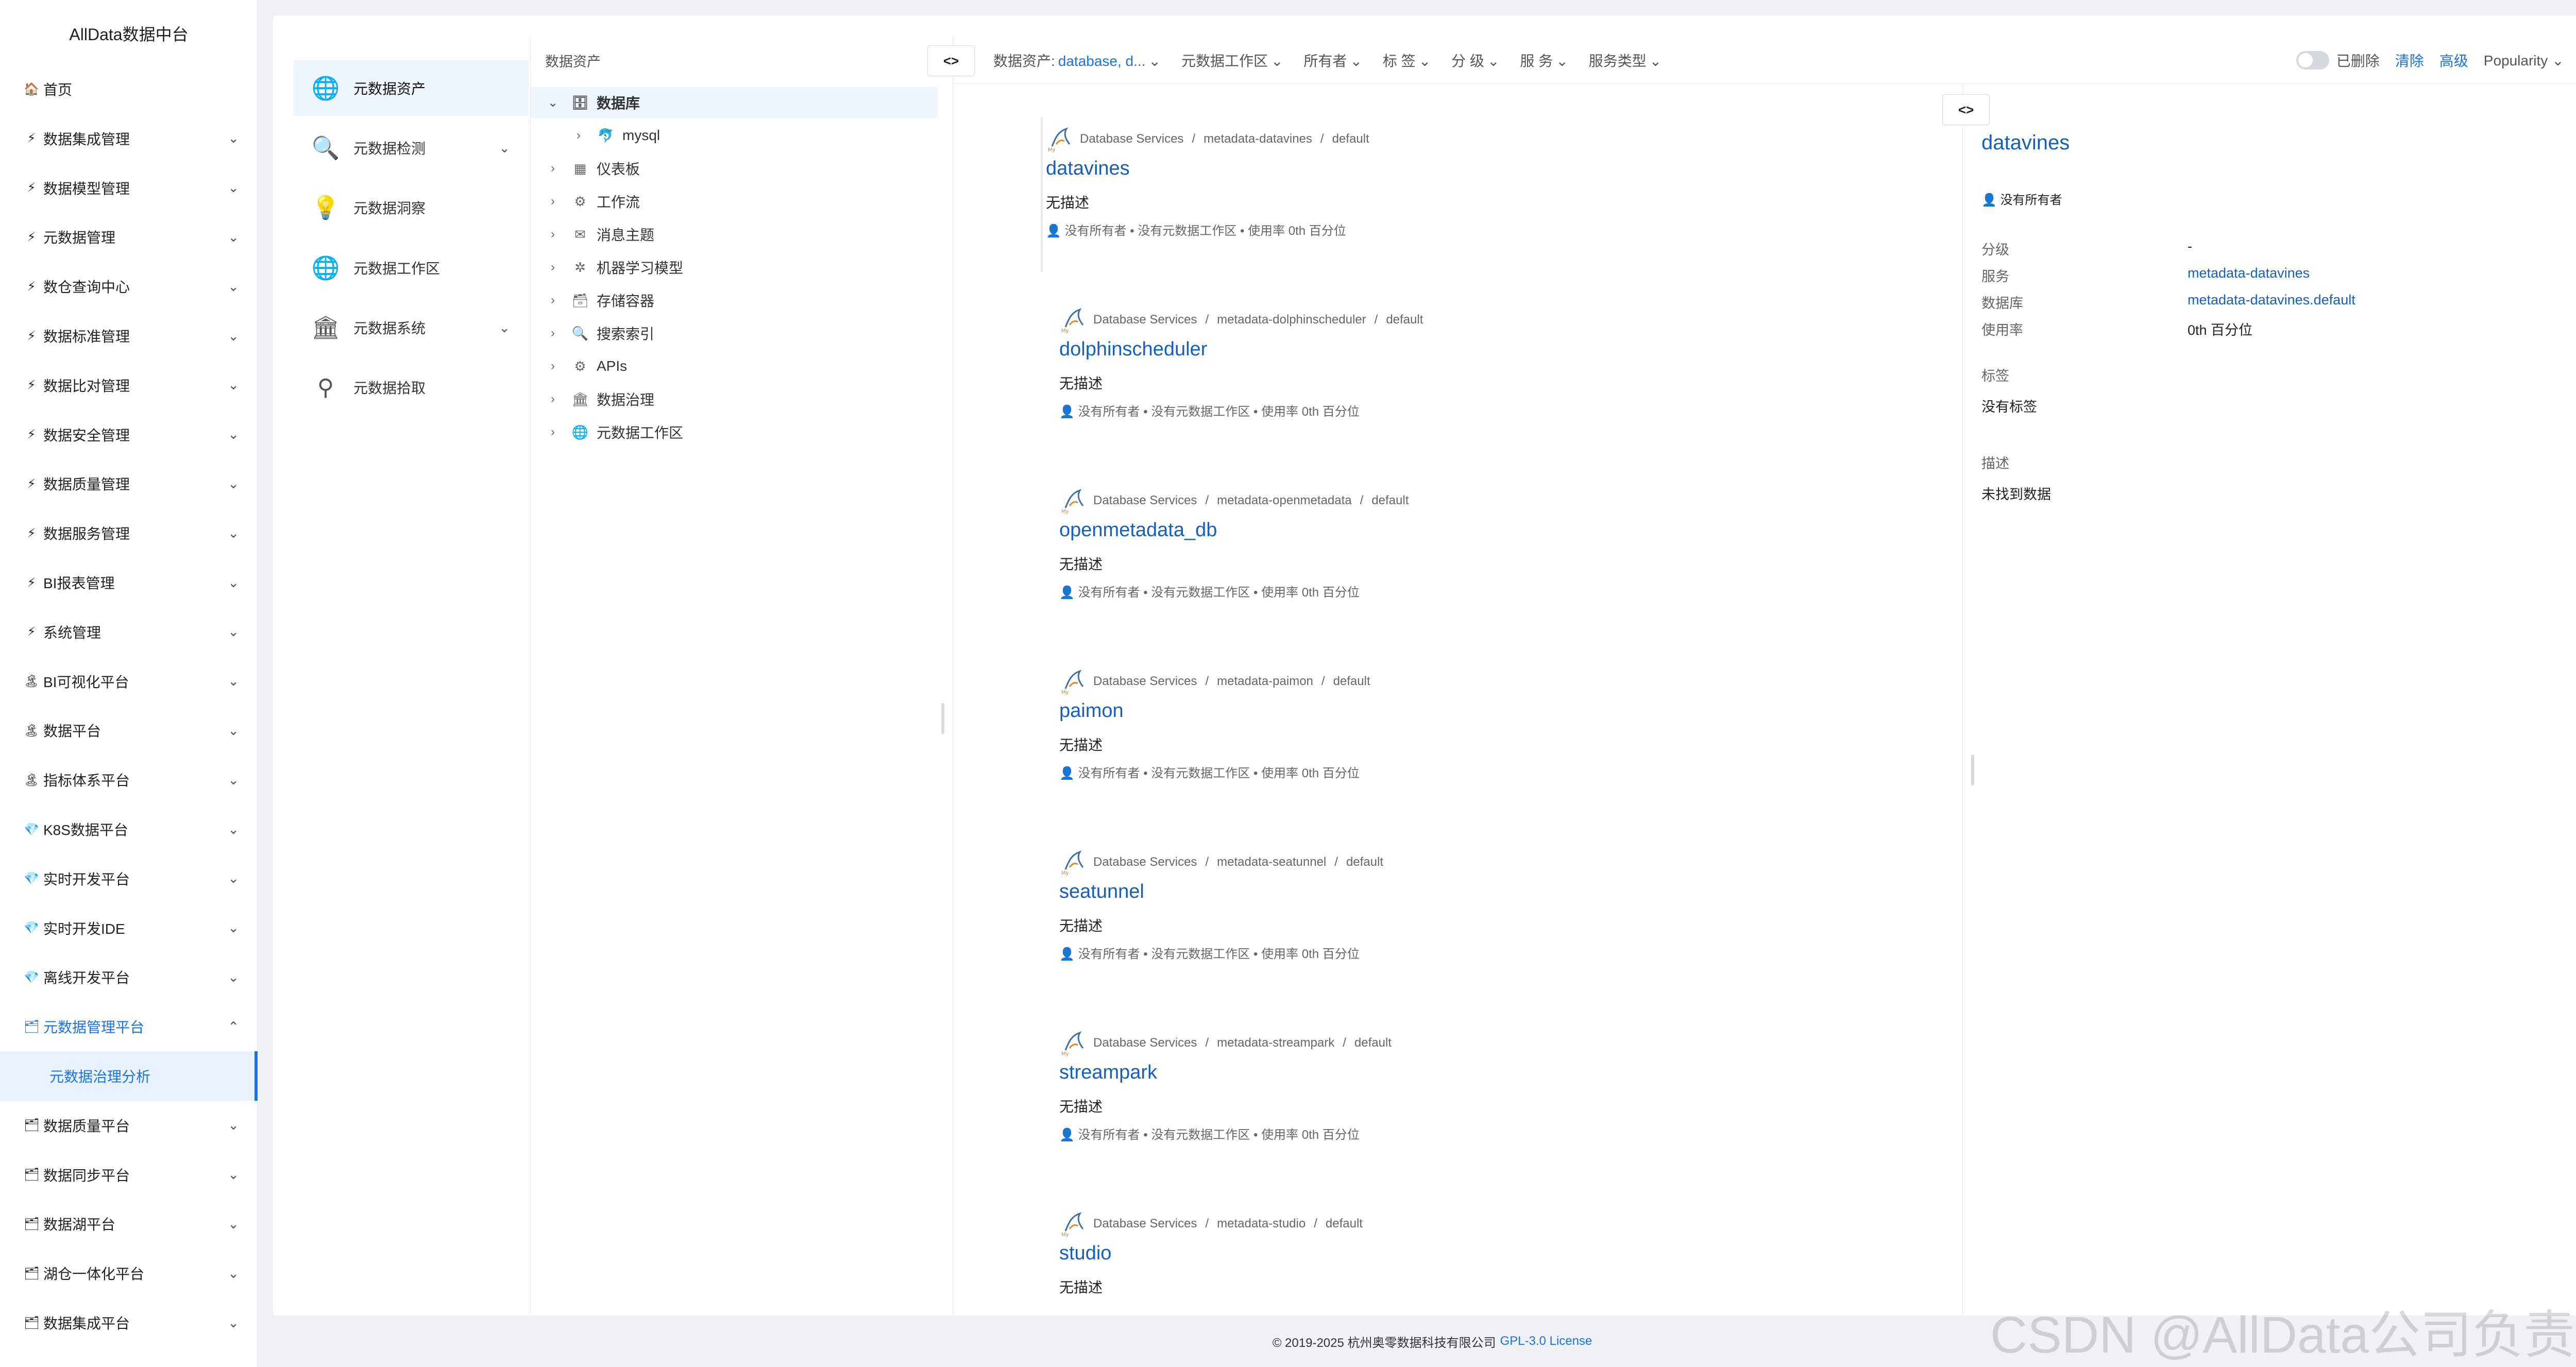 This screenshot has width=2576, height=1367. What do you see at coordinates (1101, 892) in the screenshot?
I see `result-name-link: seatunnel` at bounding box center [1101, 892].